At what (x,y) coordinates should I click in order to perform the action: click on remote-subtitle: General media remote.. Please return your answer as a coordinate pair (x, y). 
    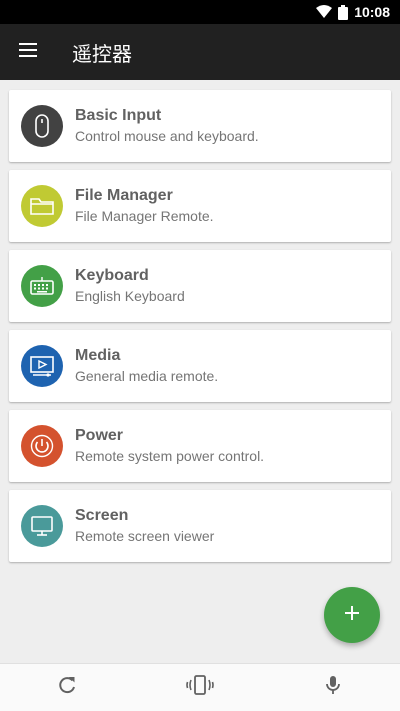
    Looking at the image, I should click on (147, 376).